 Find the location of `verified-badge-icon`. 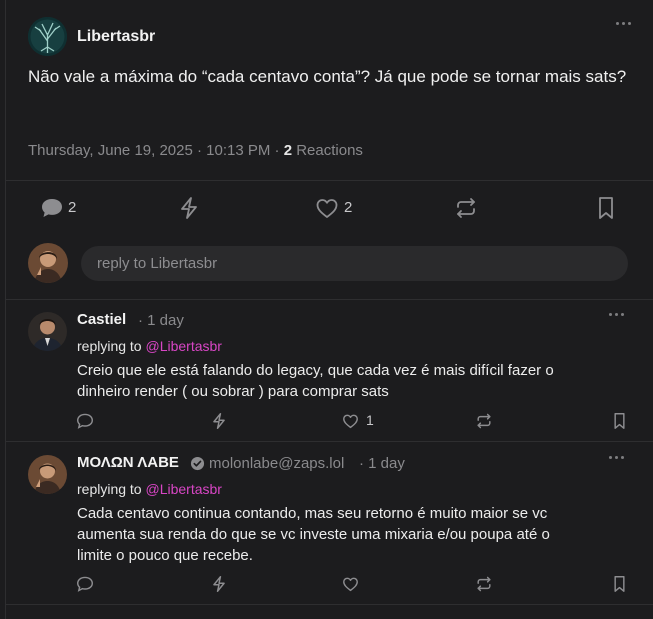

verified-badge-icon is located at coordinates (197, 463).